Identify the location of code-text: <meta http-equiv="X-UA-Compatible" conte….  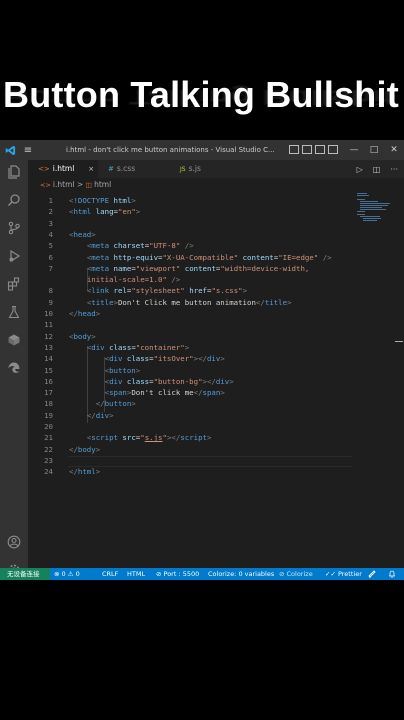
(209, 257).